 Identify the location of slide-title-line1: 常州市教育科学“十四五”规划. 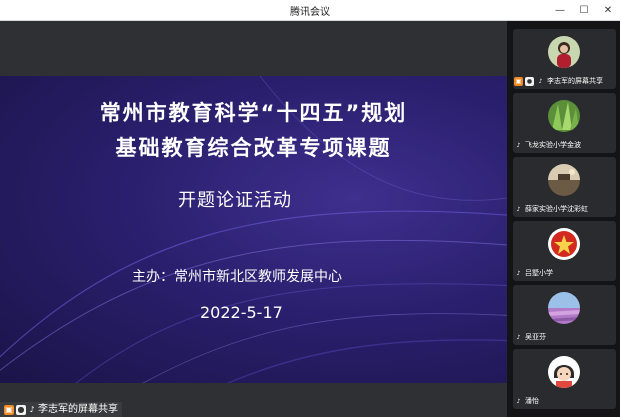
(253, 113).